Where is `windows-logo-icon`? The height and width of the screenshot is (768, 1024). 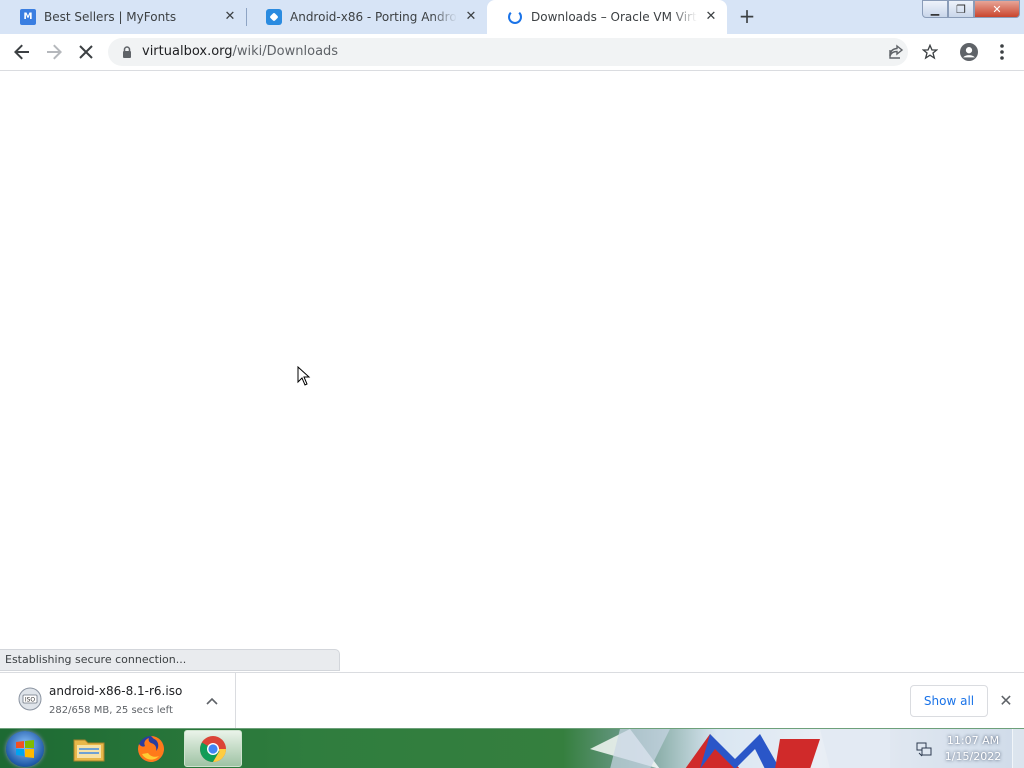
windows-logo-icon is located at coordinates (25, 749).